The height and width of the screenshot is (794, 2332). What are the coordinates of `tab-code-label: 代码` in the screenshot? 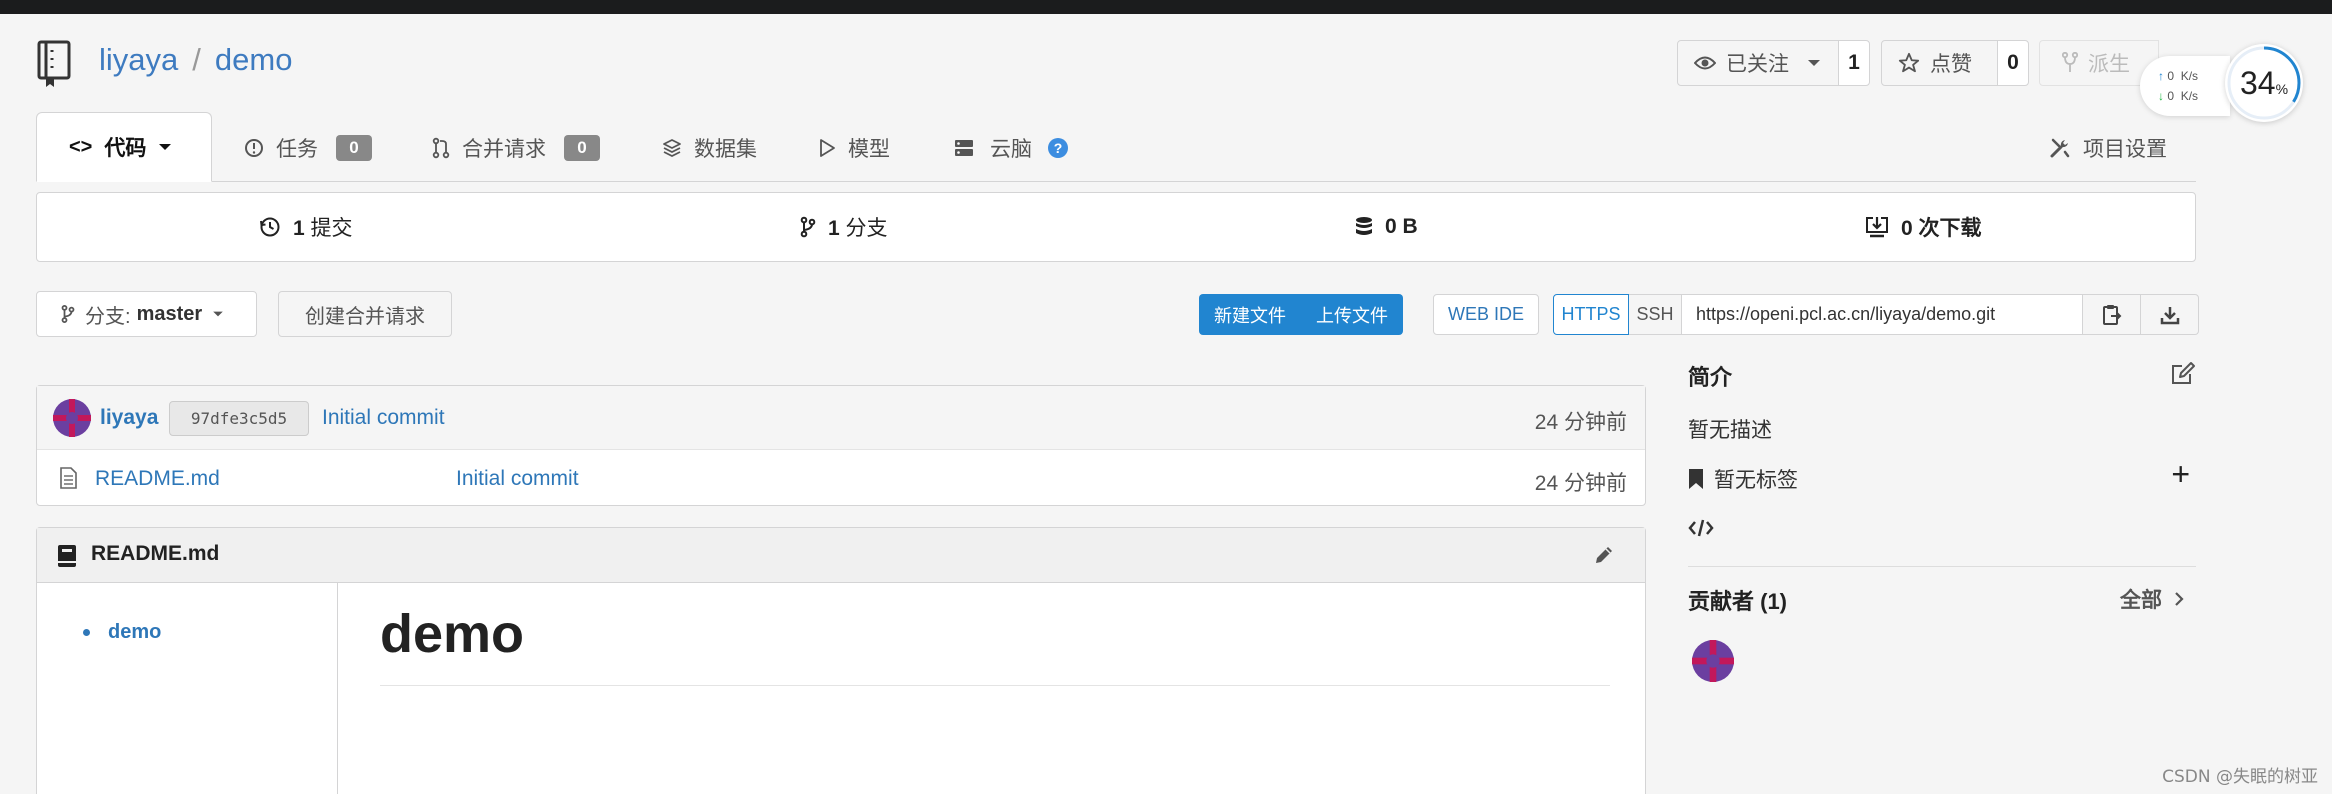 It's located at (125, 148).